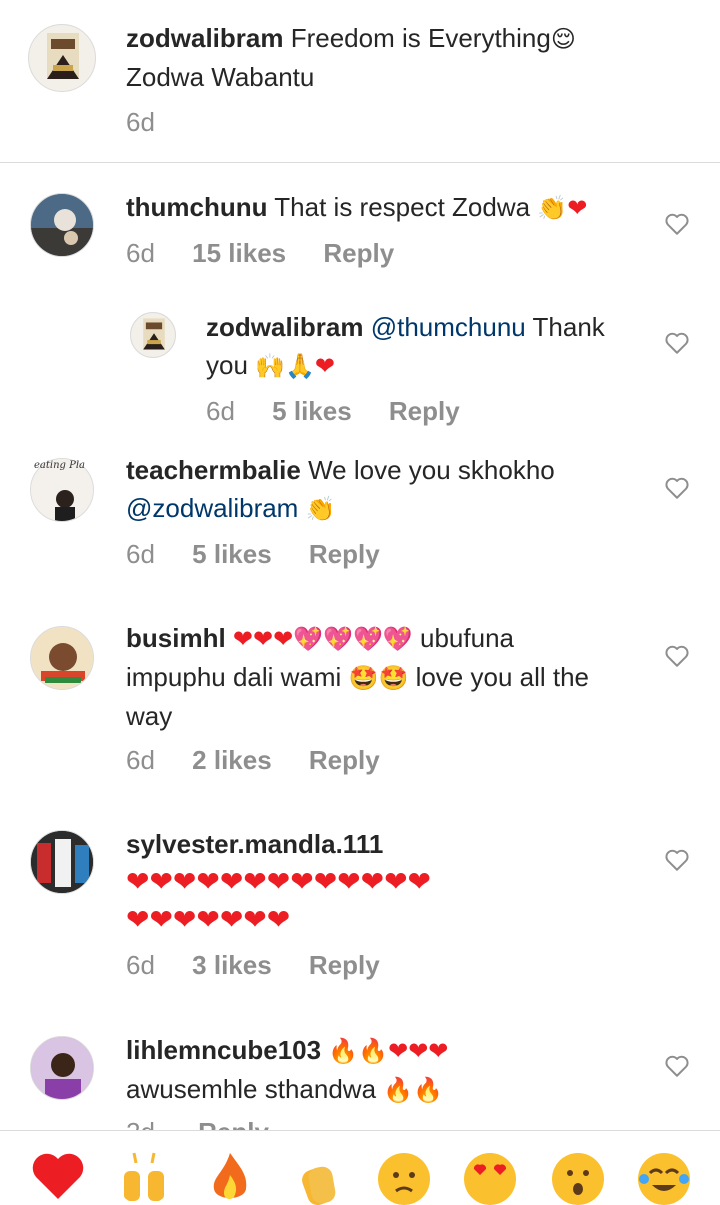  What do you see at coordinates (149, 716) in the screenshot?
I see `comment-text-line3: way` at bounding box center [149, 716].